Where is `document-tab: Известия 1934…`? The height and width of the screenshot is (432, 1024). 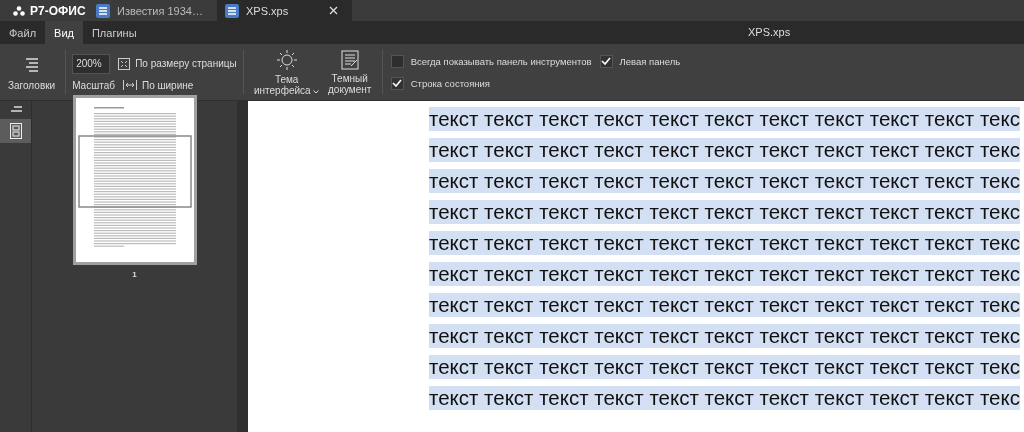 document-tab: Известия 1934… is located at coordinates (152, 10).